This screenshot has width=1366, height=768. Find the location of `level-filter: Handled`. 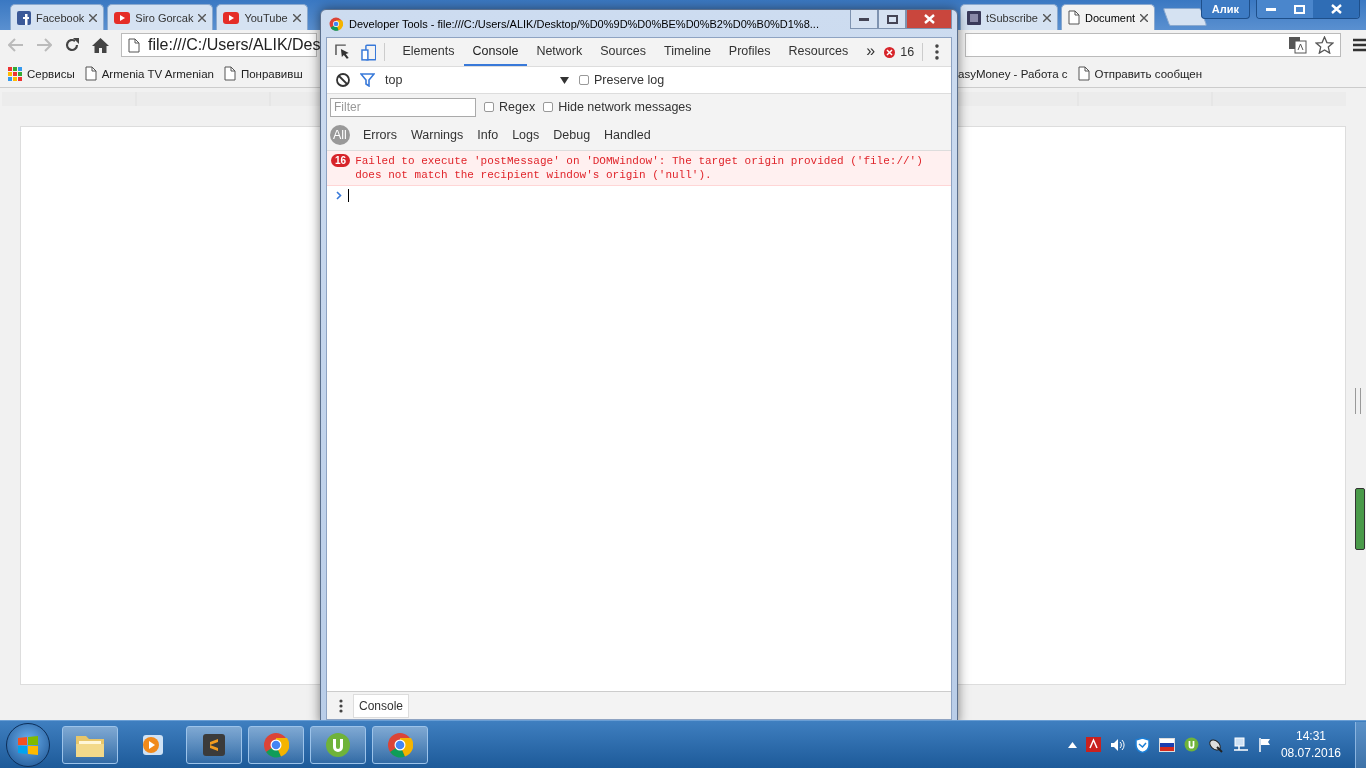

level-filter: Handled is located at coordinates (627, 135).